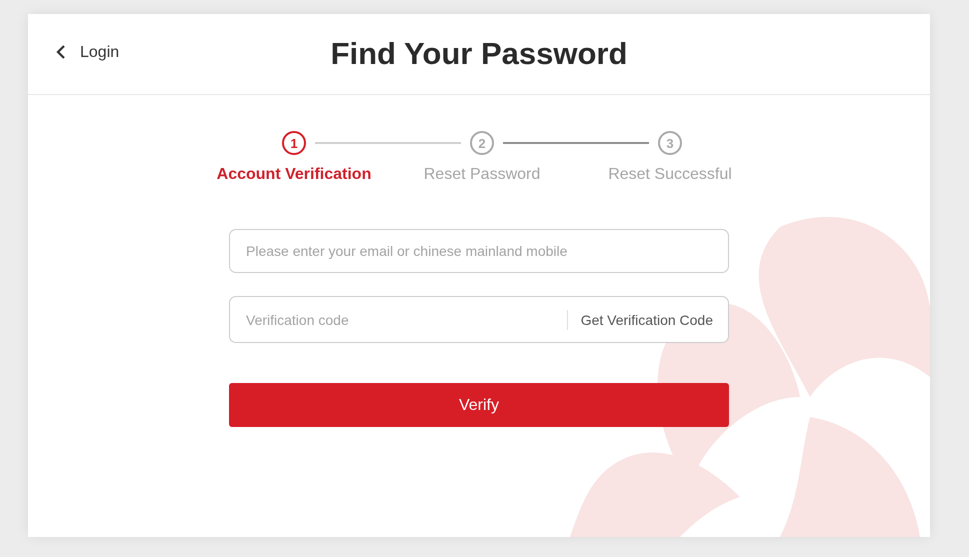  Describe the element at coordinates (479, 405) in the screenshot. I see `verify-button: Verify` at that location.